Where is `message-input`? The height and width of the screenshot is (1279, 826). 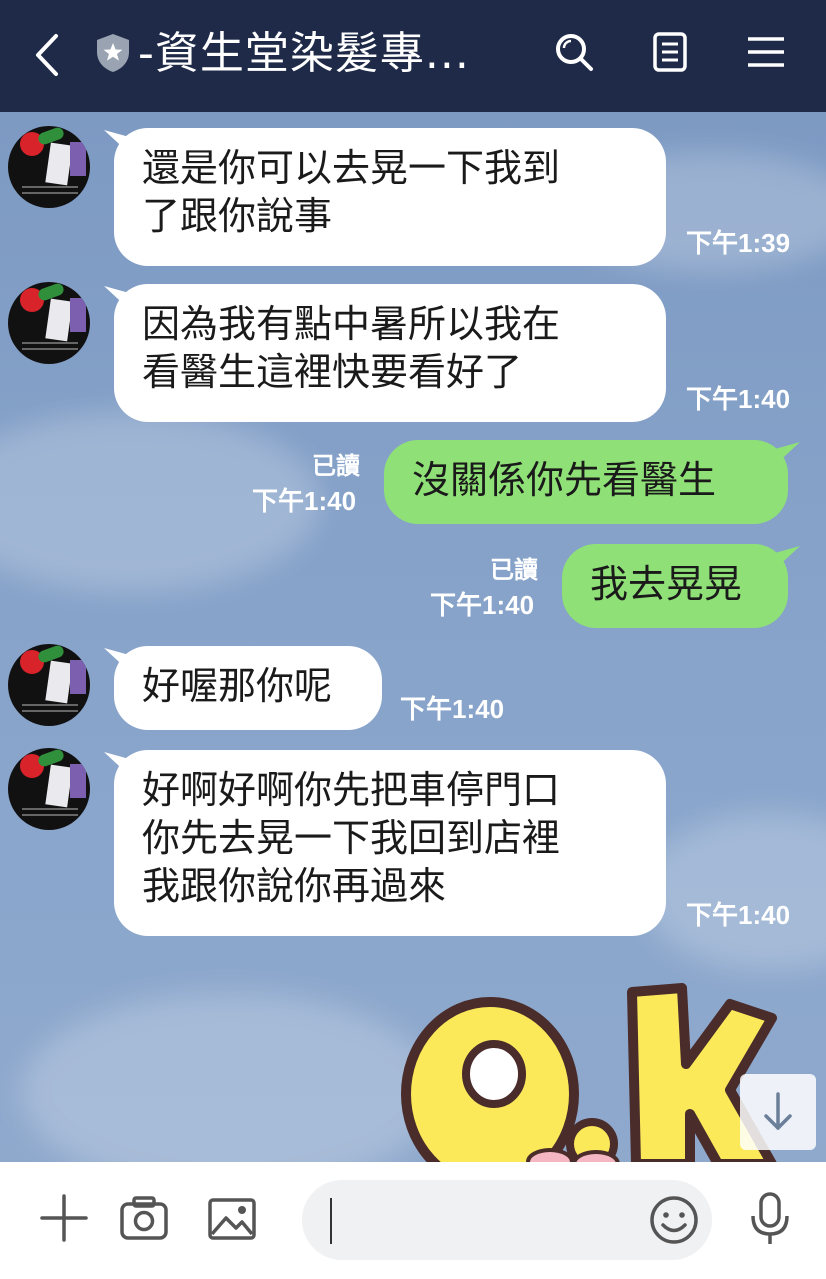
message-input is located at coordinates (507, 1220).